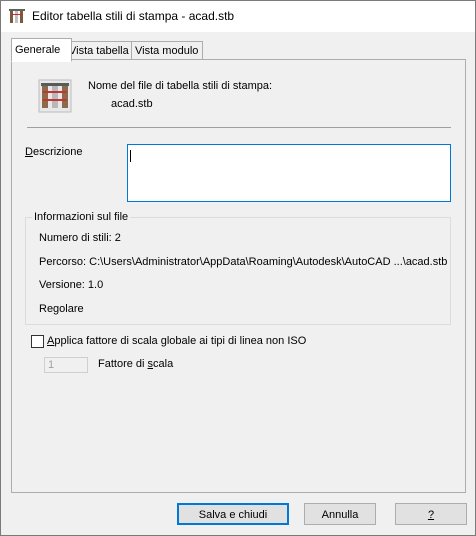  What do you see at coordinates (289, 173) in the screenshot?
I see `description-field` at bounding box center [289, 173].